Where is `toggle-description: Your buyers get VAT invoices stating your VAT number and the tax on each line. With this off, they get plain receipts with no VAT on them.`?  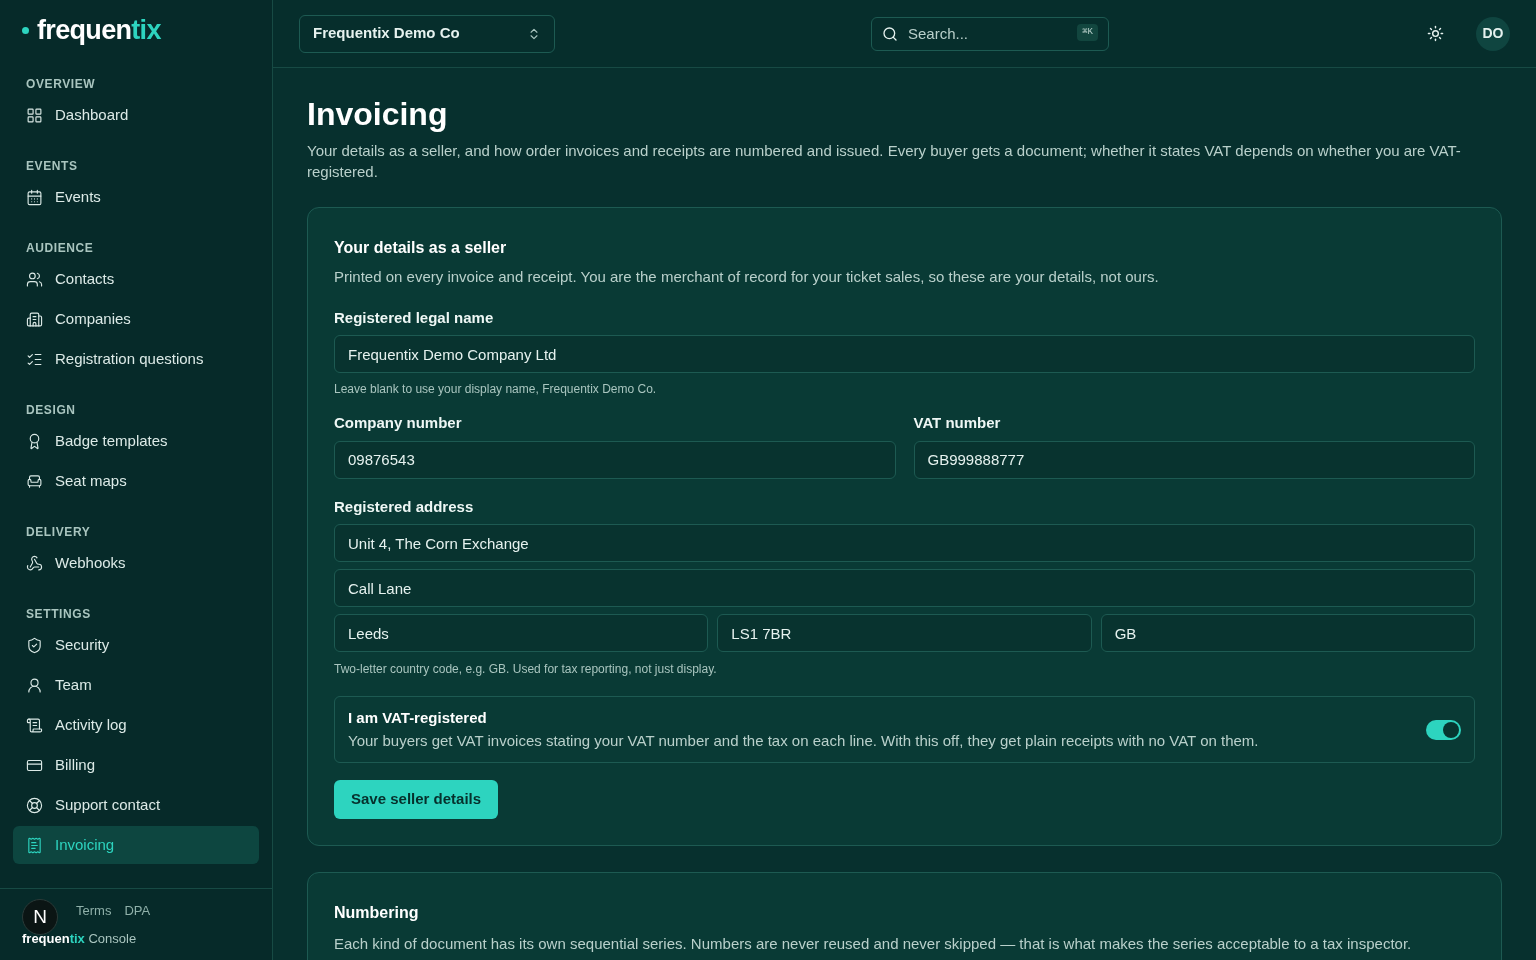
toggle-description: Your buyers get VAT invoices stating your VAT number and the tax on each line. With this off, they get plain receipts with no VAT on them. is located at coordinates (804, 740).